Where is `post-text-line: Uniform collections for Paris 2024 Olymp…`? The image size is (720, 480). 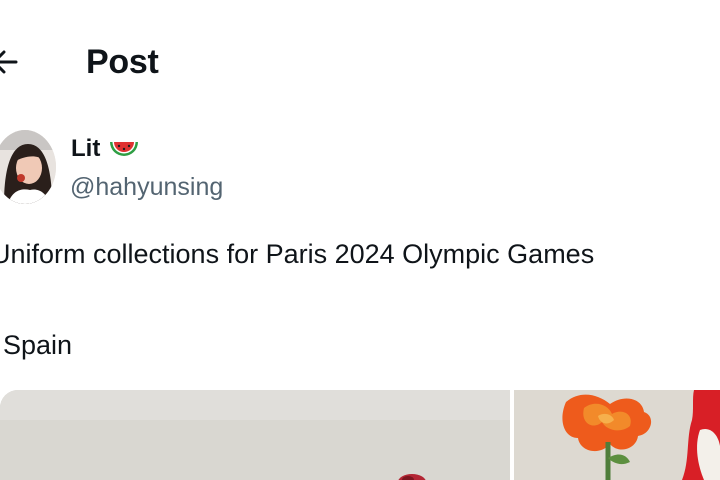 post-text-line: Uniform collections for Paris 2024 Olymp… is located at coordinates (297, 254).